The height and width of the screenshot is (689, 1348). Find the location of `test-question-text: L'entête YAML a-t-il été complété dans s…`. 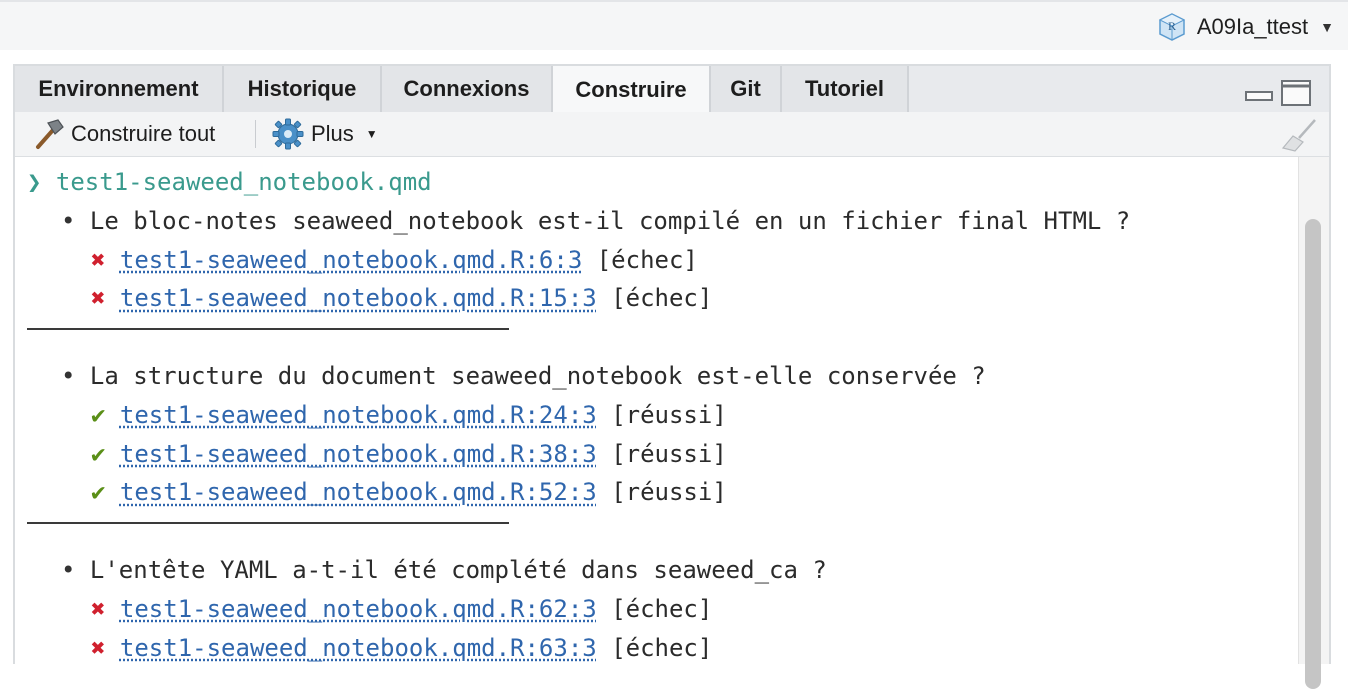

test-question-text: L'entête YAML a-t-il été complété dans s… is located at coordinates (458, 570).